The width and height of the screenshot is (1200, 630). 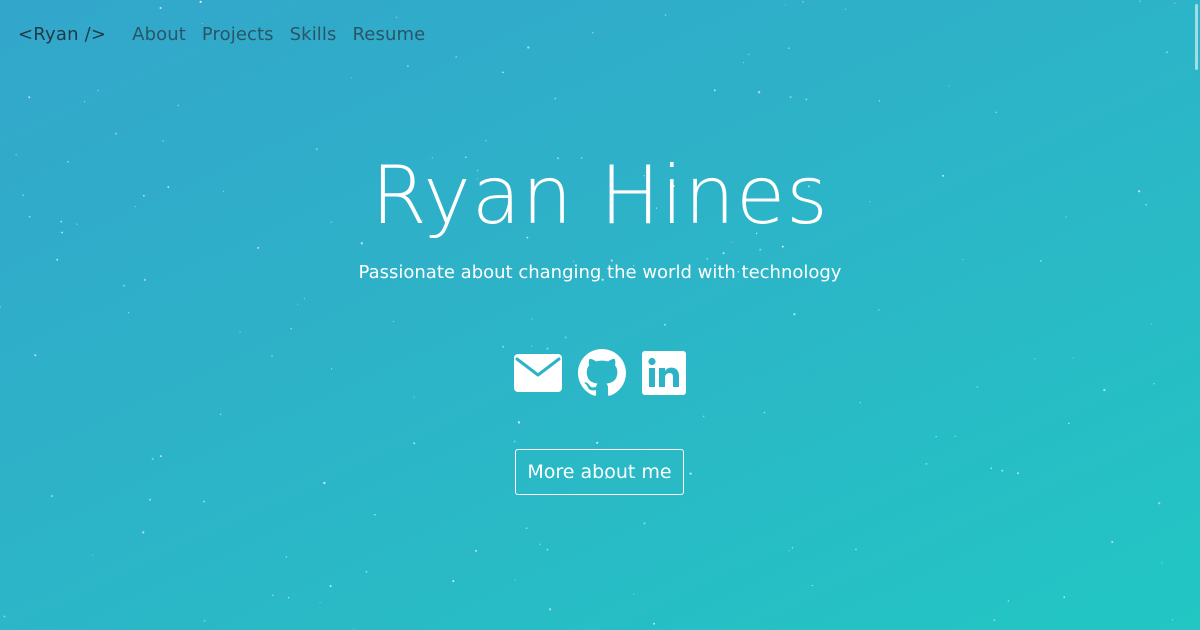 I want to click on envelope-icon, so click(x=538, y=373).